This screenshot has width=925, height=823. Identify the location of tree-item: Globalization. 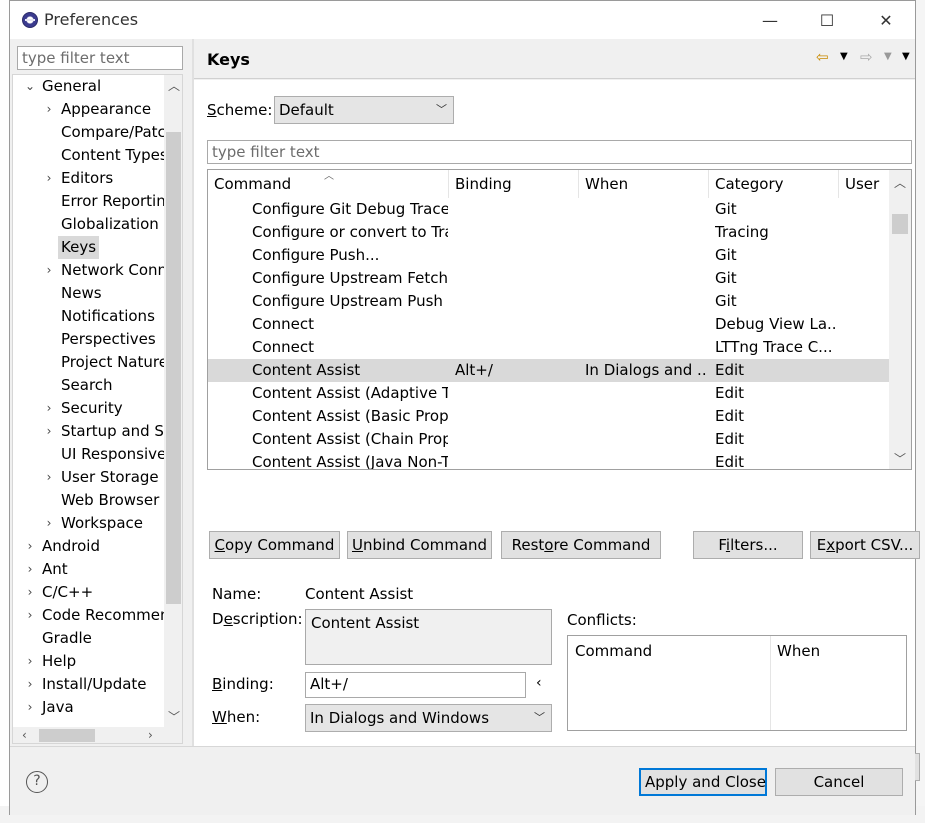
(88, 224).